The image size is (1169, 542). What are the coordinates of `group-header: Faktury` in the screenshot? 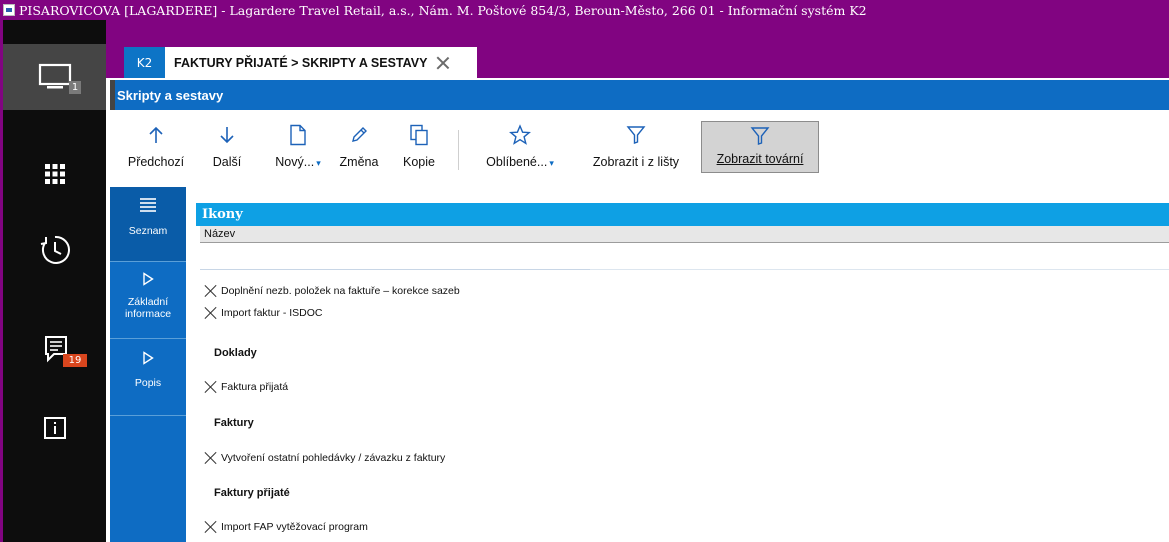 It's located at (234, 423).